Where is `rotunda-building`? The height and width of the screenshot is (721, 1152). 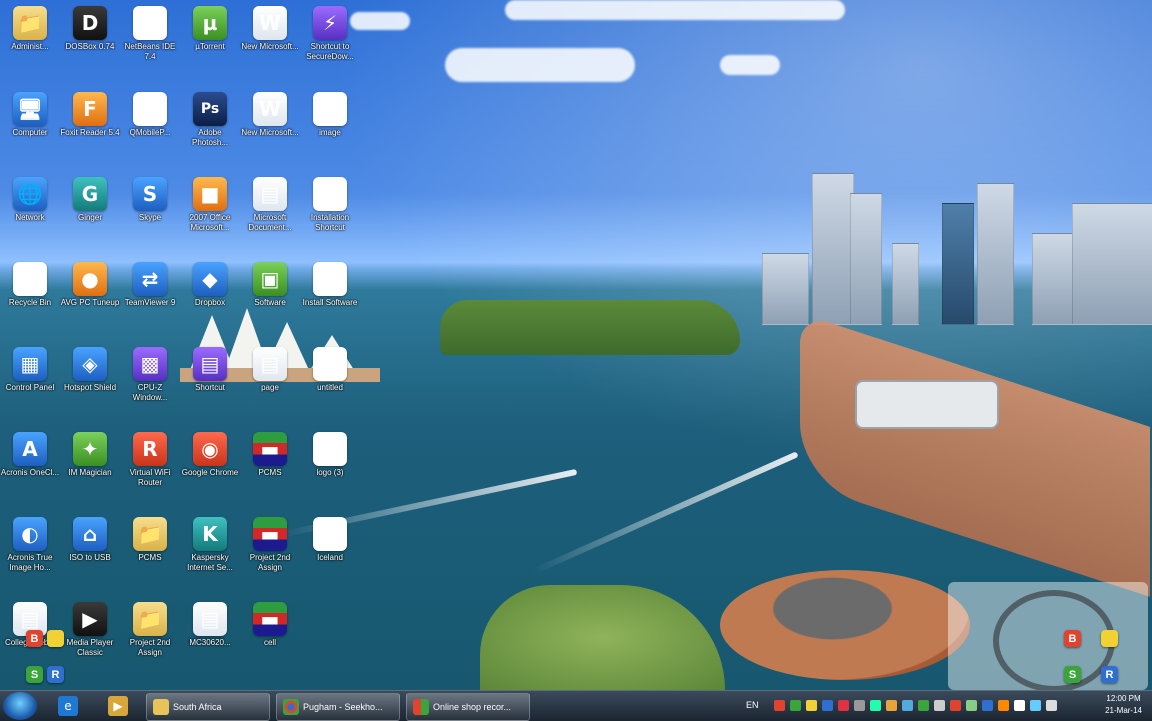
rotunda-building is located at coordinates (845, 625).